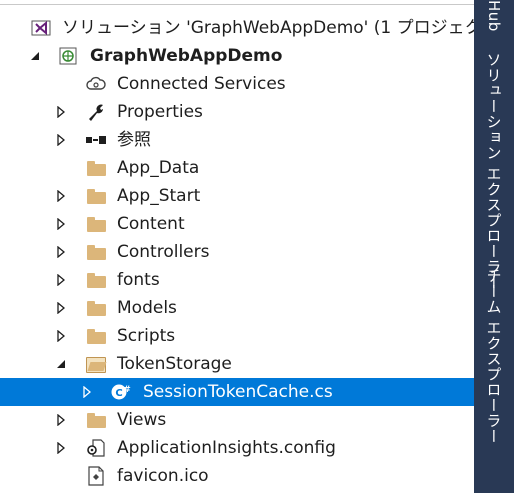  I want to click on csharp-file-icon: C #, so click(122, 392).